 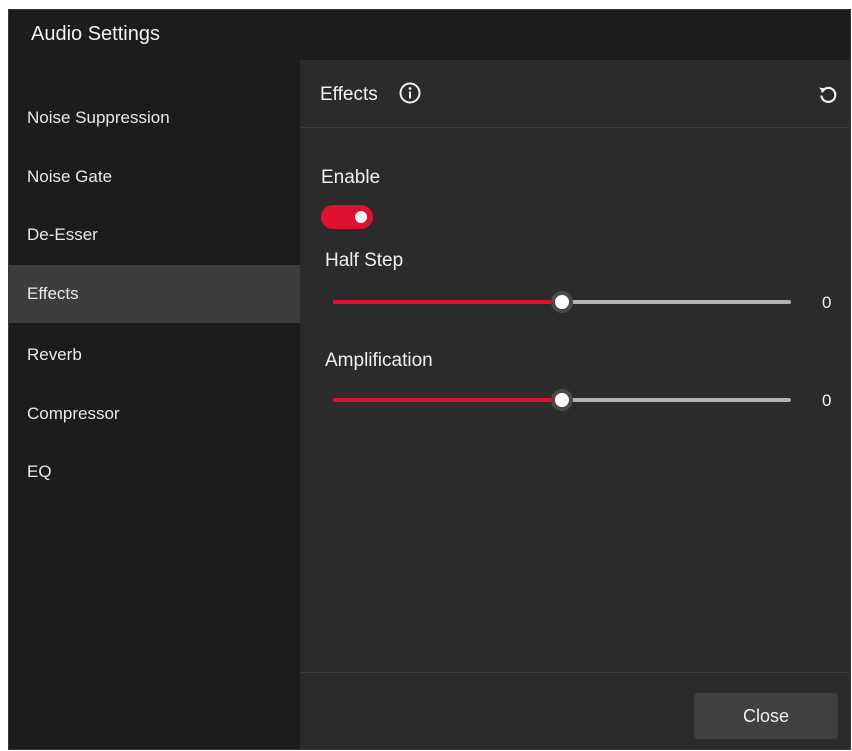 I want to click on info-icon, so click(x=410, y=93).